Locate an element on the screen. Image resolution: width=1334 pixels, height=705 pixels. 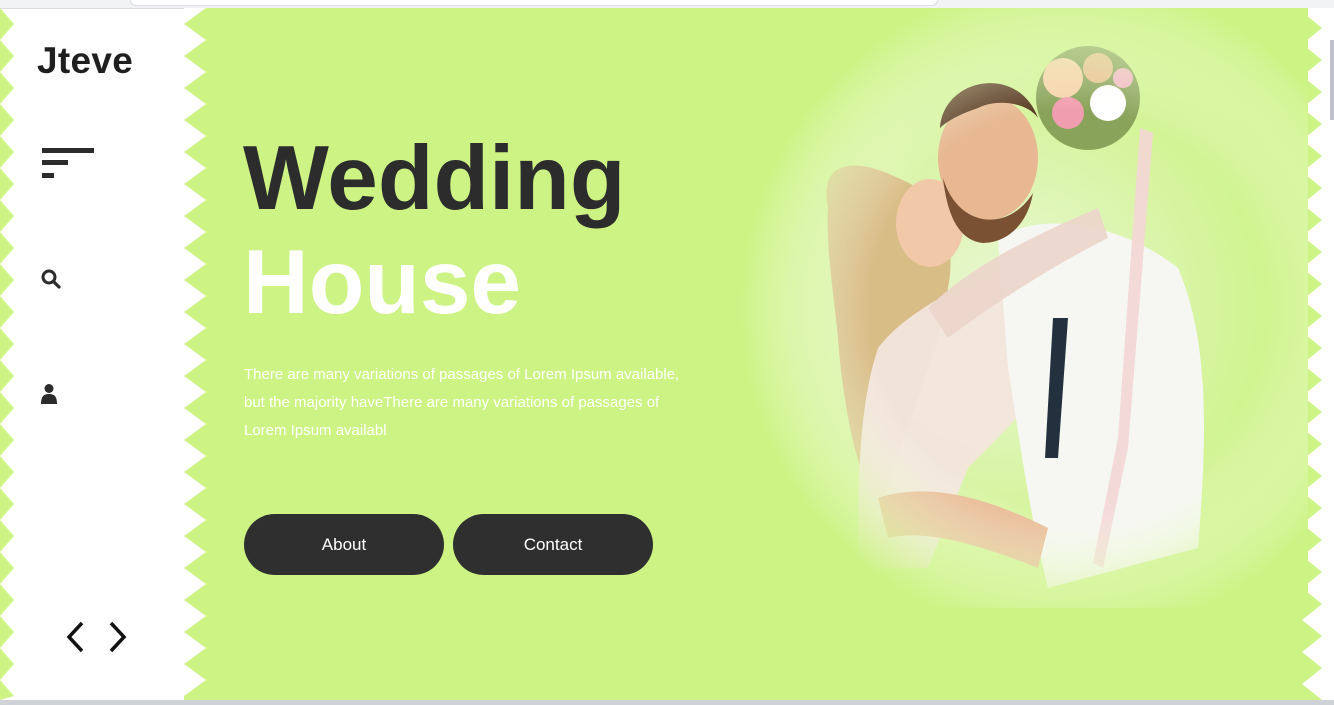
hero-title-line1: Wedding is located at coordinates (434, 178).